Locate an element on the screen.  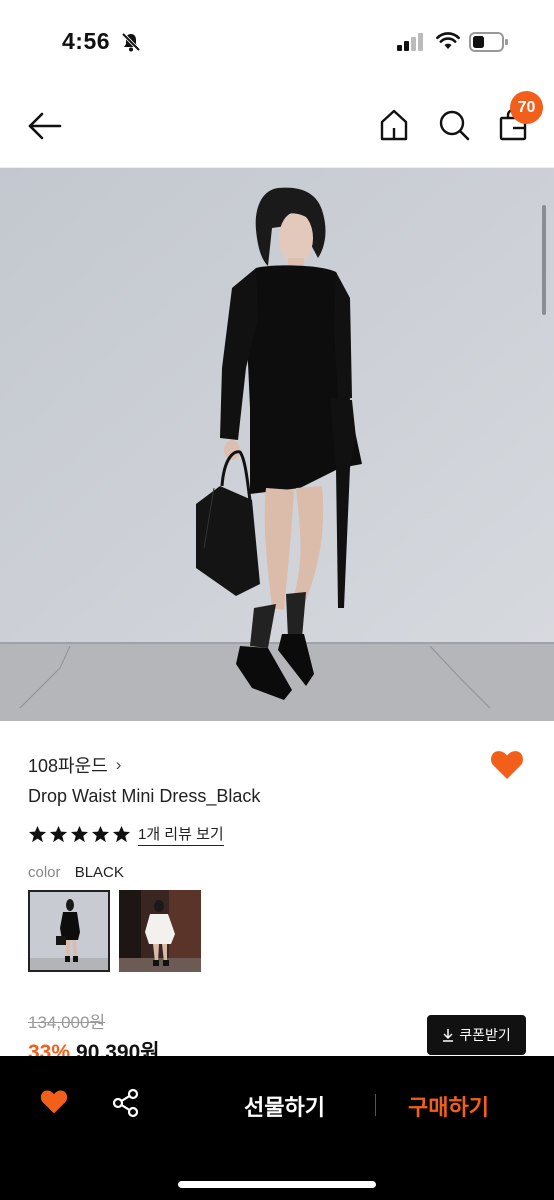
product-rating: 1개 리뷰 보기 is located at coordinates (126, 834).